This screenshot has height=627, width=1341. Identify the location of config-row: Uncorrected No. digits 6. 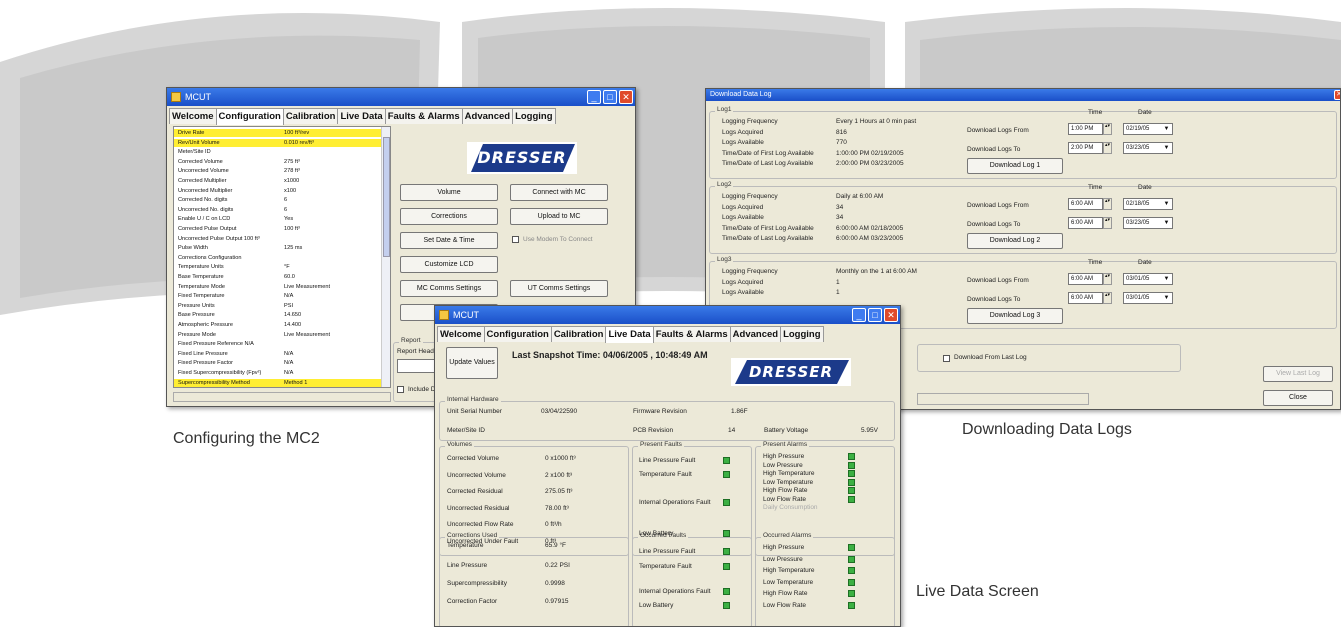
(278, 210).